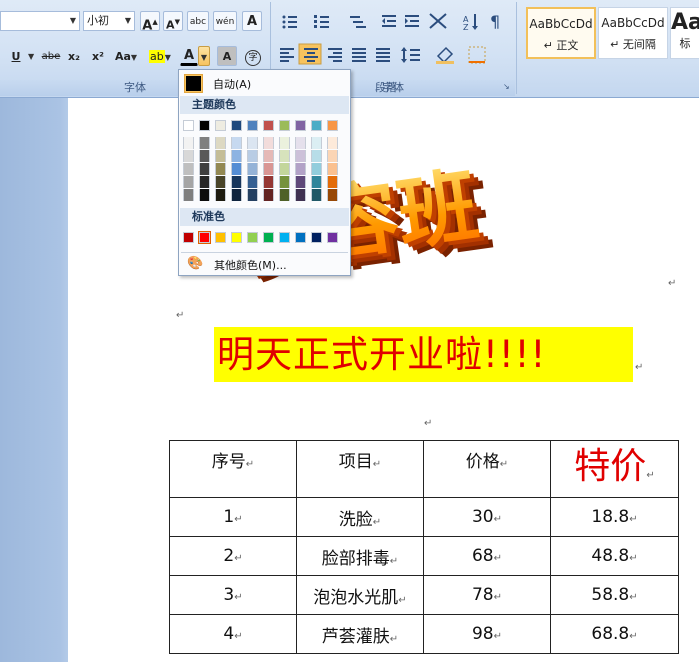  What do you see at coordinates (614, 634) in the screenshot?
I see `table-cell: 68.8↵` at bounding box center [614, 634].